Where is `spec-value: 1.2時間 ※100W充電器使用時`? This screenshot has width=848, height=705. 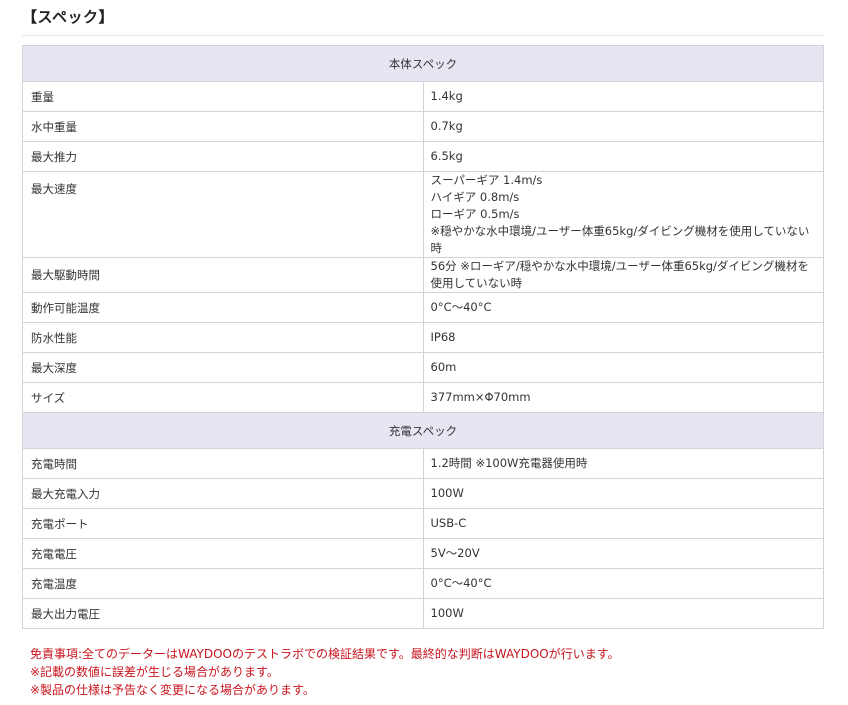 spec-value: 1.2時間 ※100W充電器使用時 is located at coordinates (623, 463).